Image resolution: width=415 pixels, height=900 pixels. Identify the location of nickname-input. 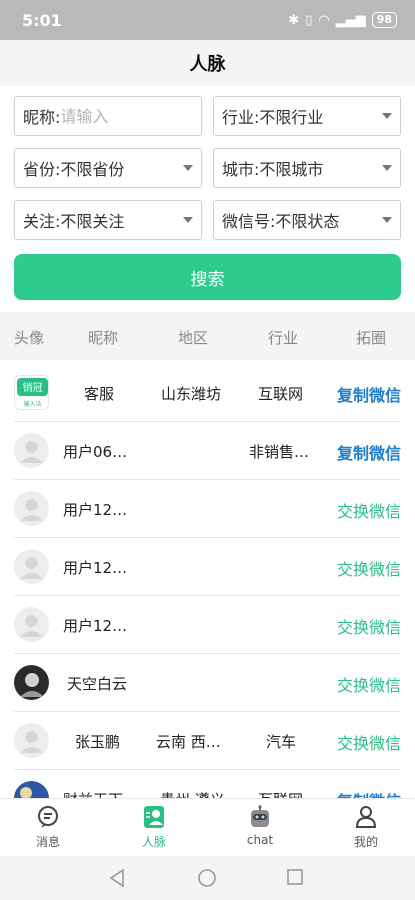
(125, 116).